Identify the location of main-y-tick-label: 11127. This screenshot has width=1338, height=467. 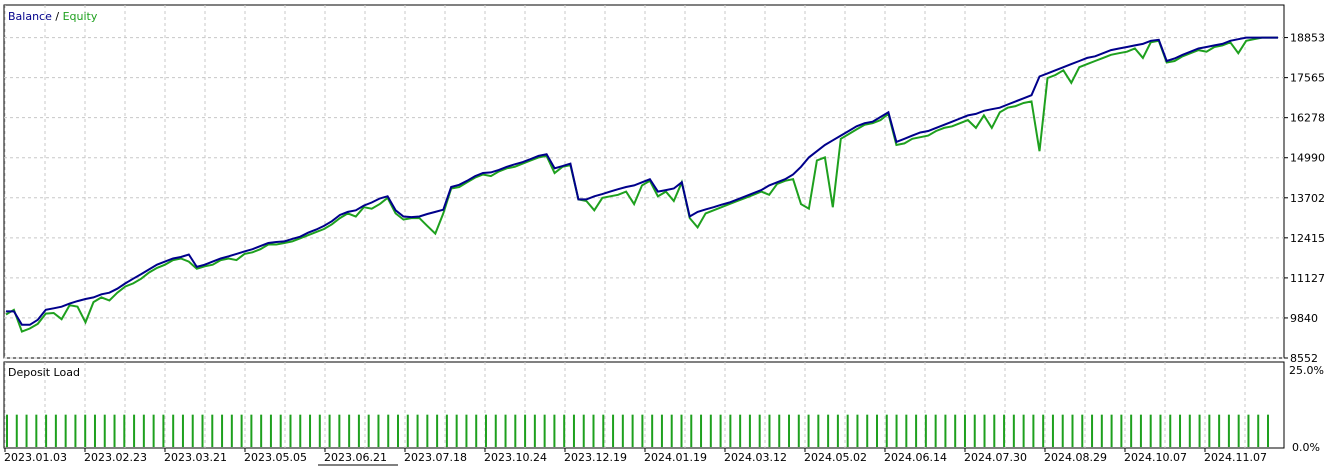
(1307, 278).